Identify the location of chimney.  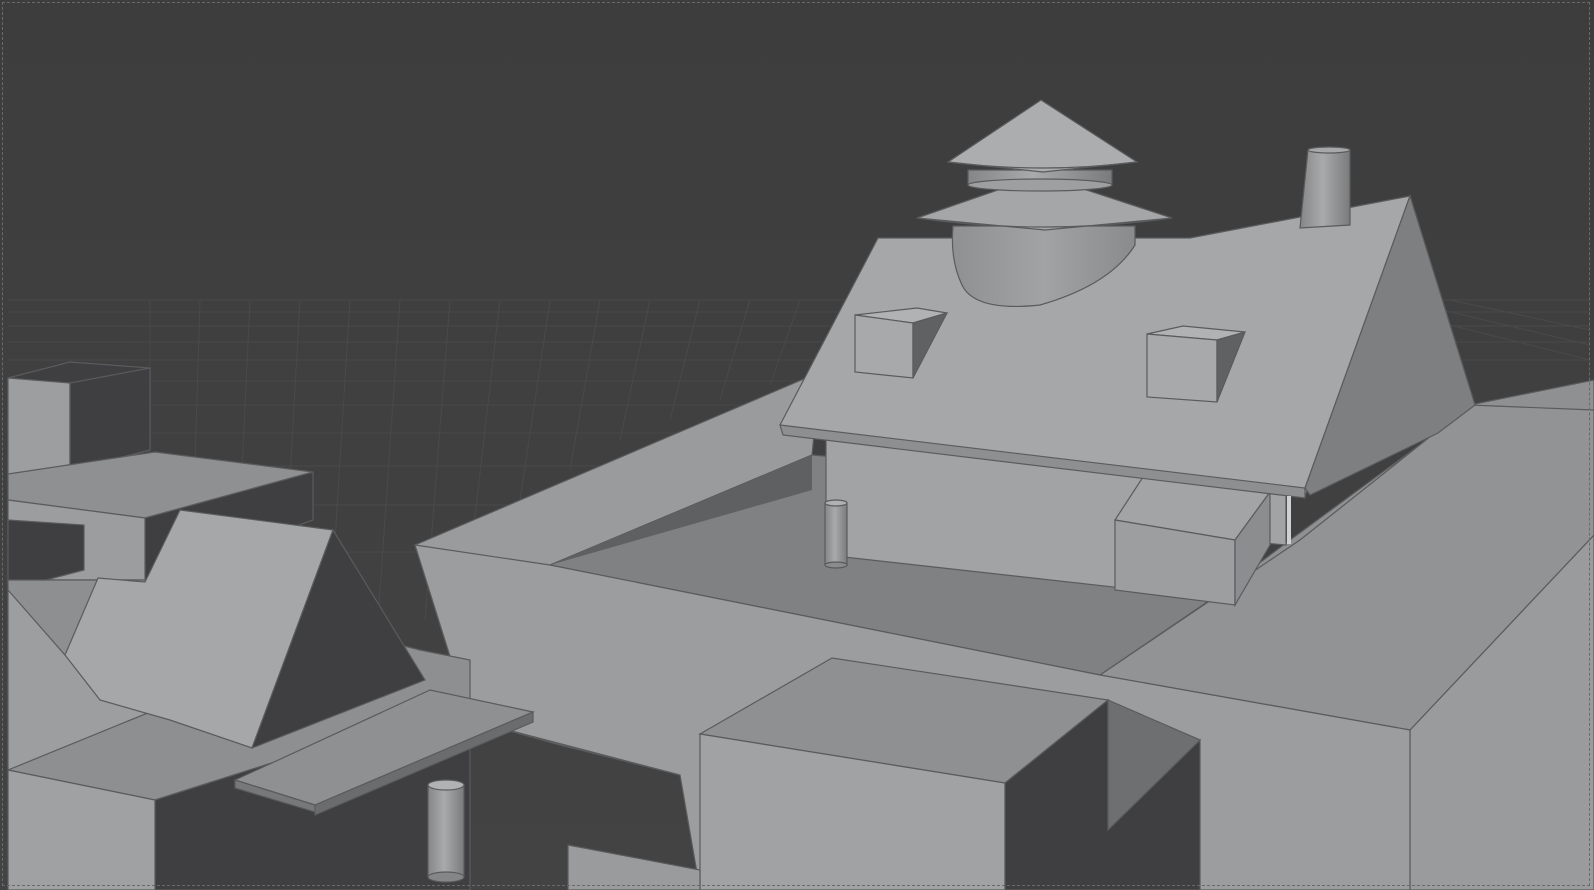
(1325, 187).